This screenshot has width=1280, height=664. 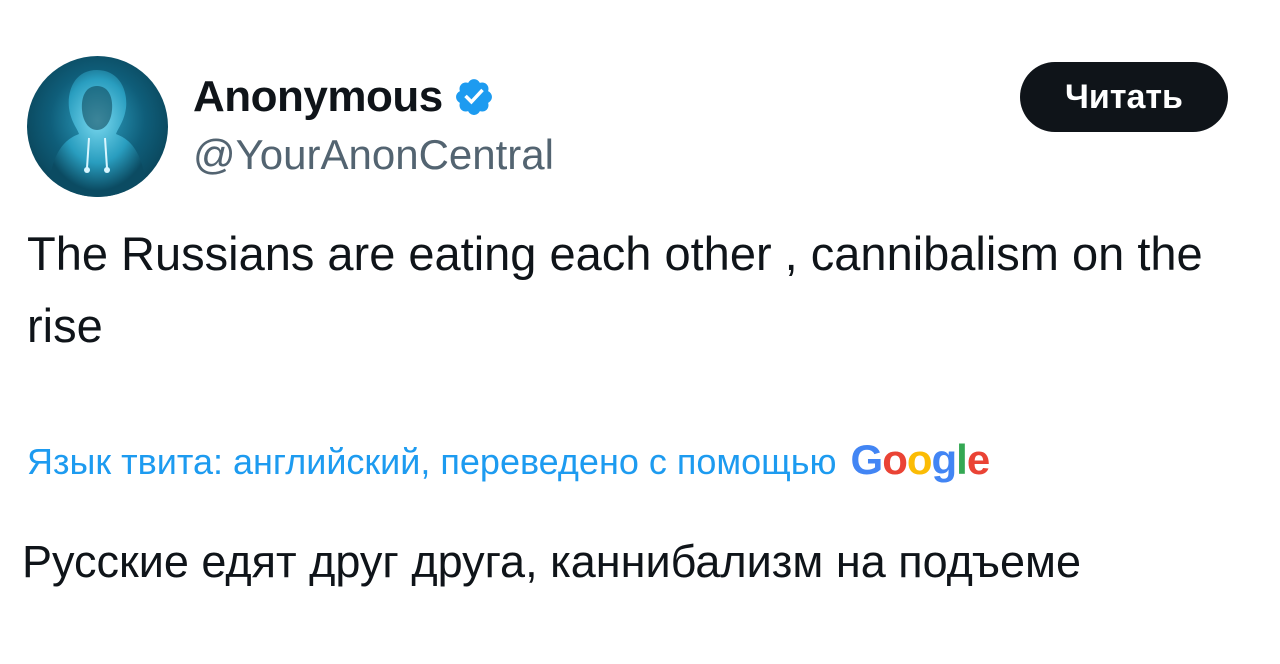 I want to click on google-letter-g2: g, so click(x=944, y=459).